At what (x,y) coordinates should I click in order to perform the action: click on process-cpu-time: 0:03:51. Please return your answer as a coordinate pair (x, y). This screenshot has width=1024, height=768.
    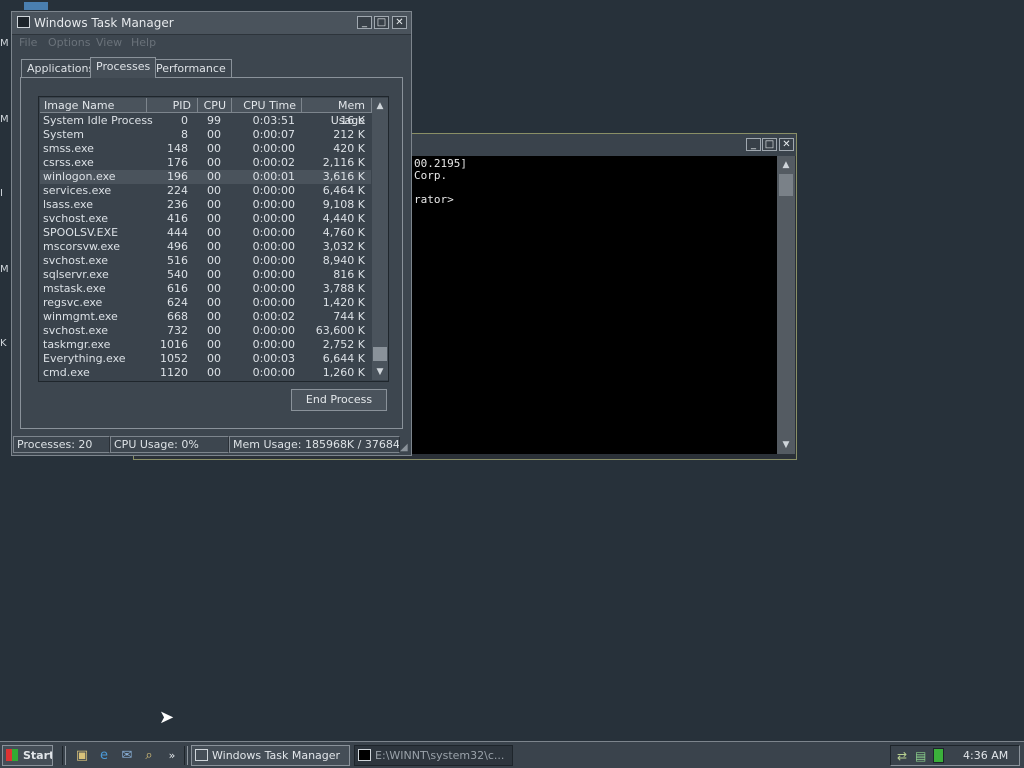
    Looking at the image, I should click on (273, 120).